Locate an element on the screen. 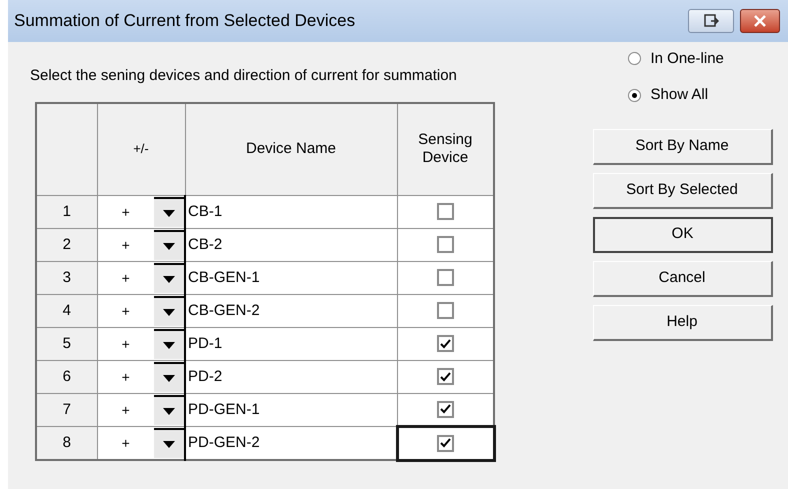 The image size is (788, 489). radio-option: In One-line is located at coordinates (700, 59).